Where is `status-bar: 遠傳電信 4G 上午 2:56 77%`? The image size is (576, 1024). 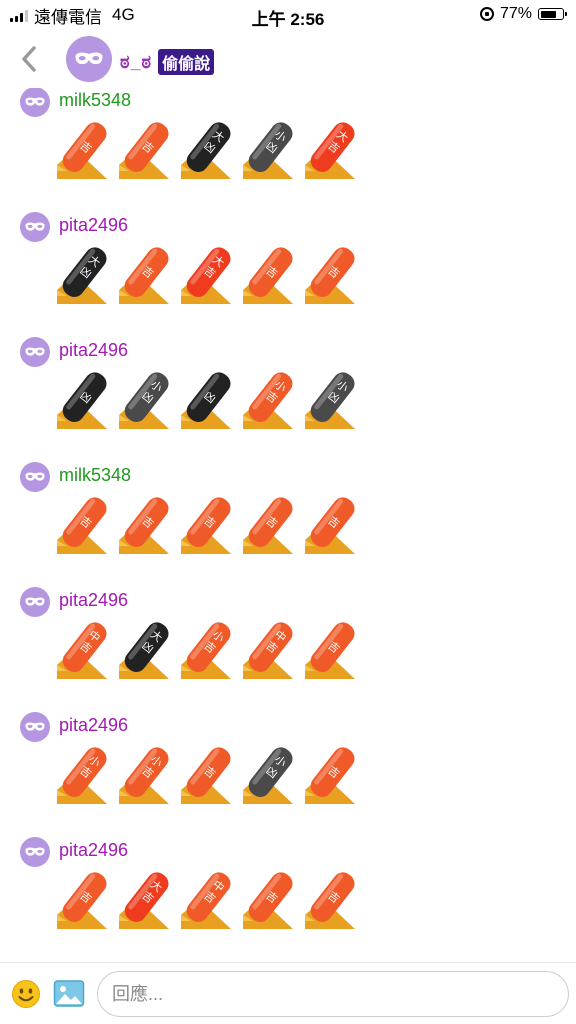
status-bar: 遠傳電信 4G 上午 2:56 77% is located at coordinates (288, 15).